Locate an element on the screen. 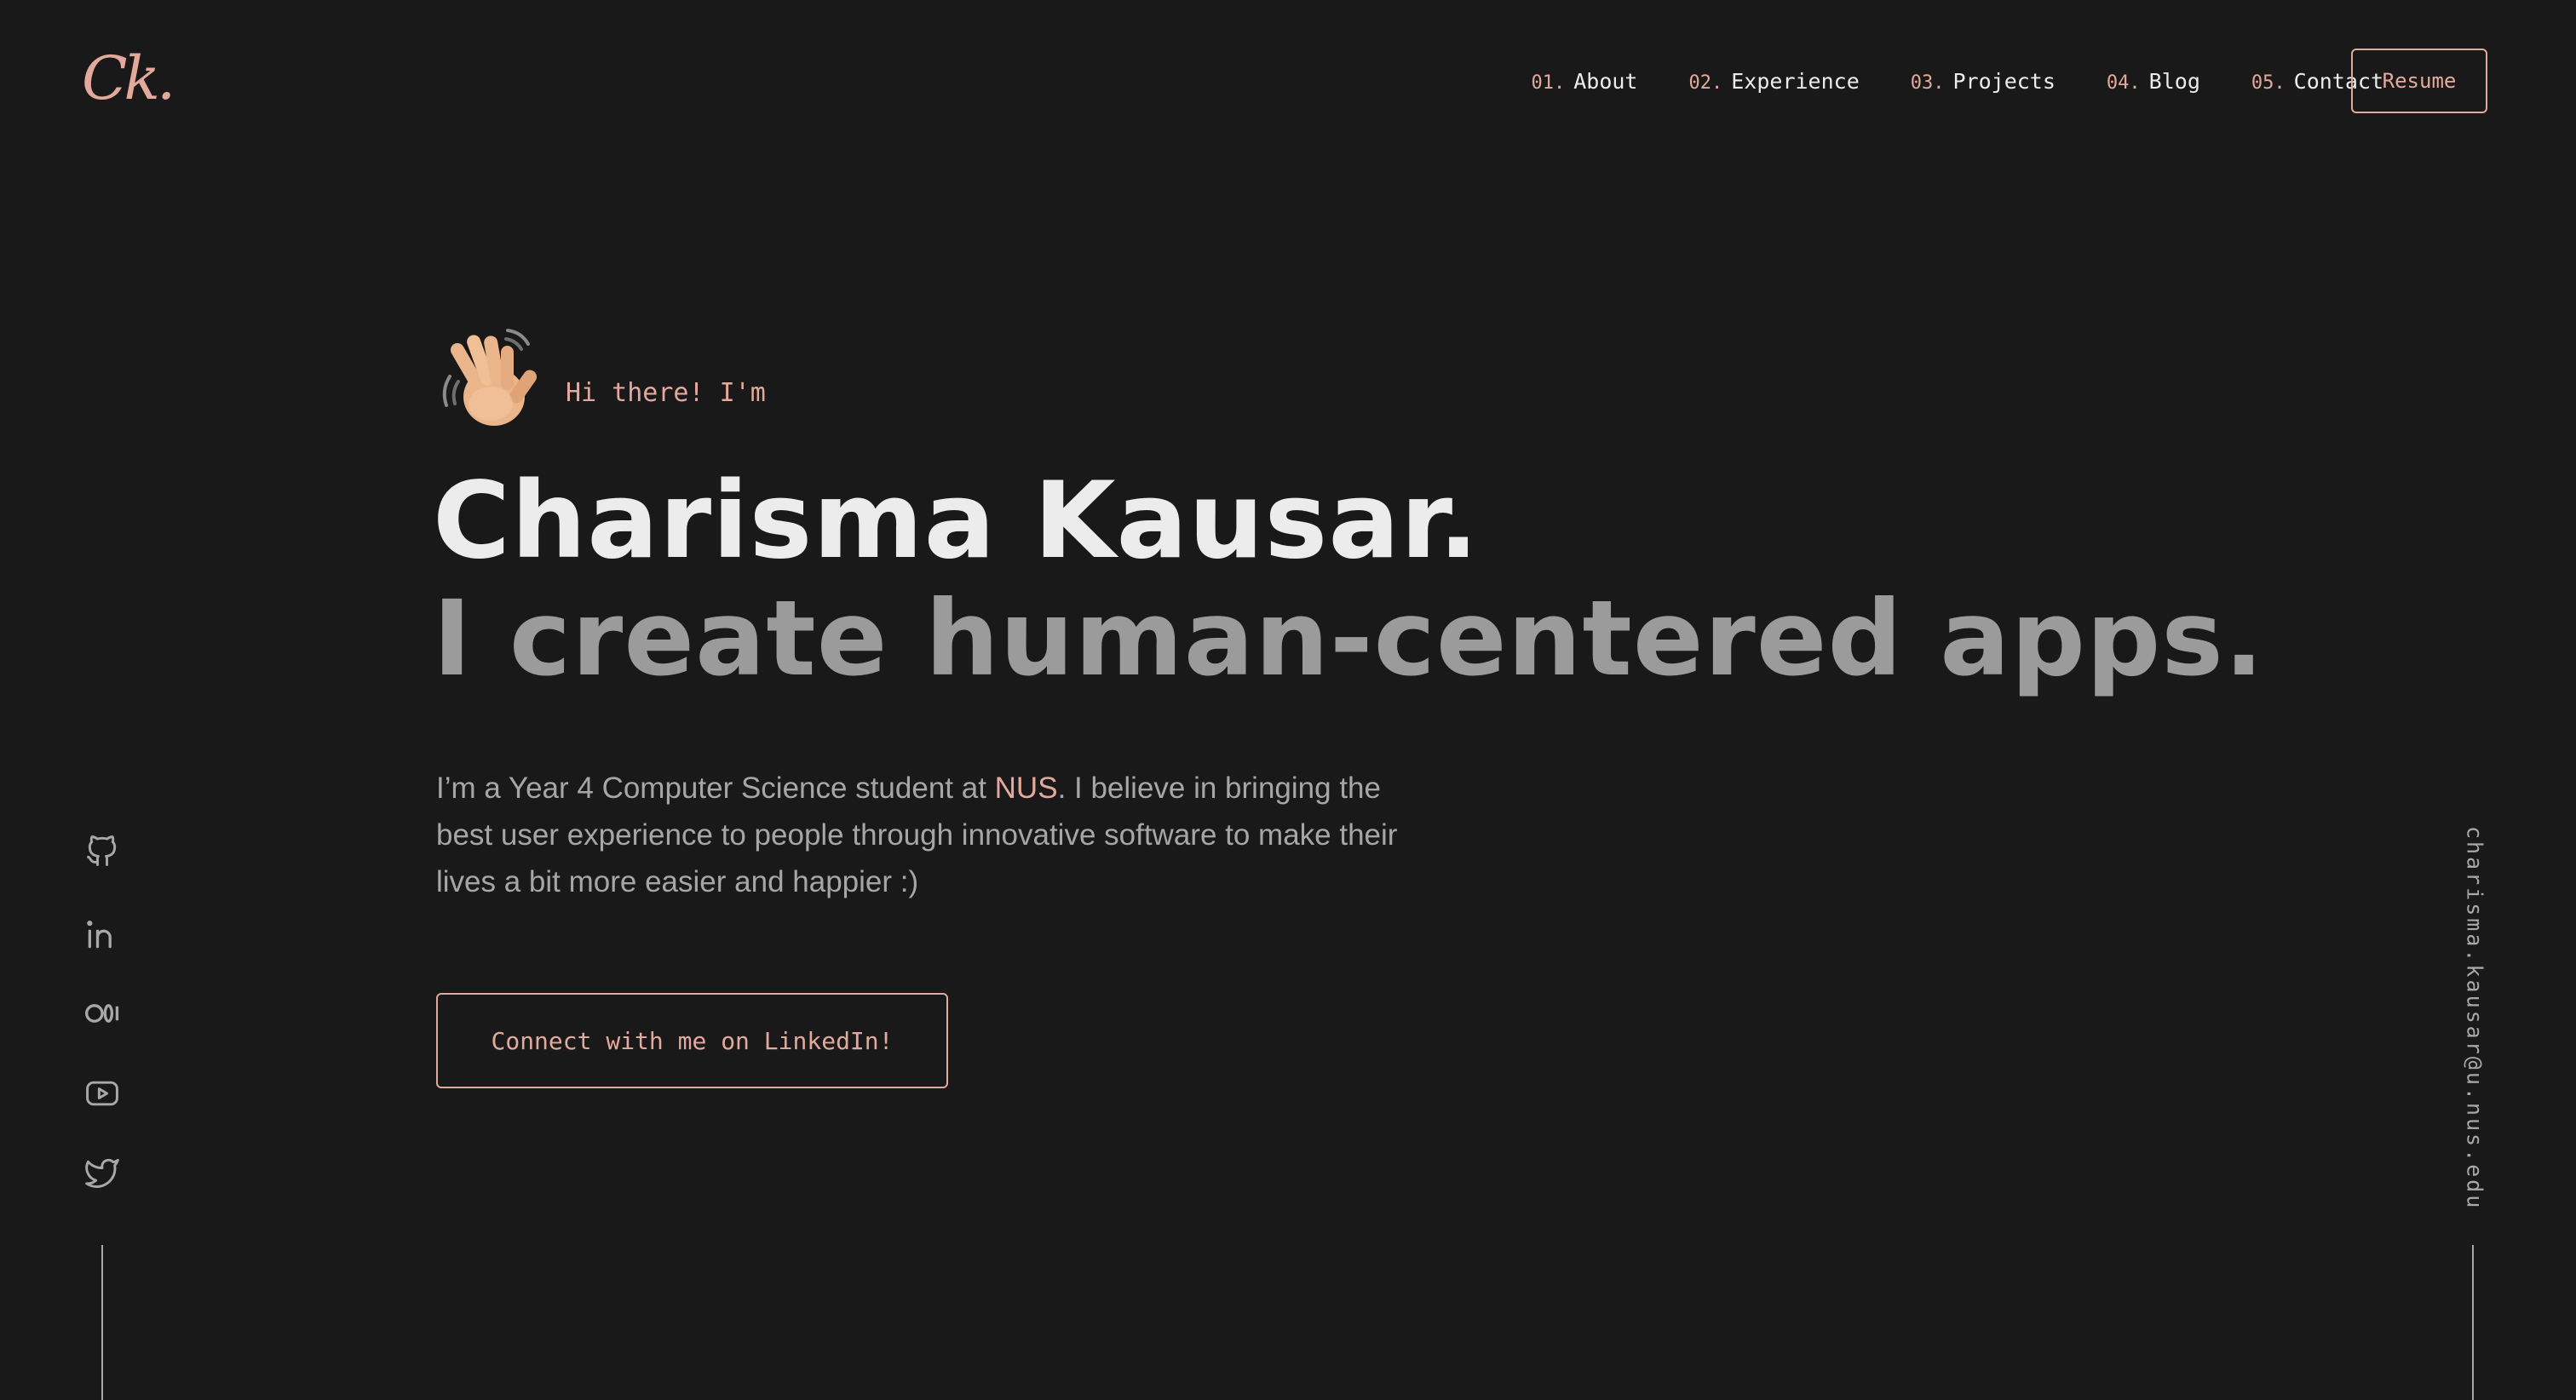 The image size is (2576, 1400). nus-link: NUS is located at coordinates (1027, 788).